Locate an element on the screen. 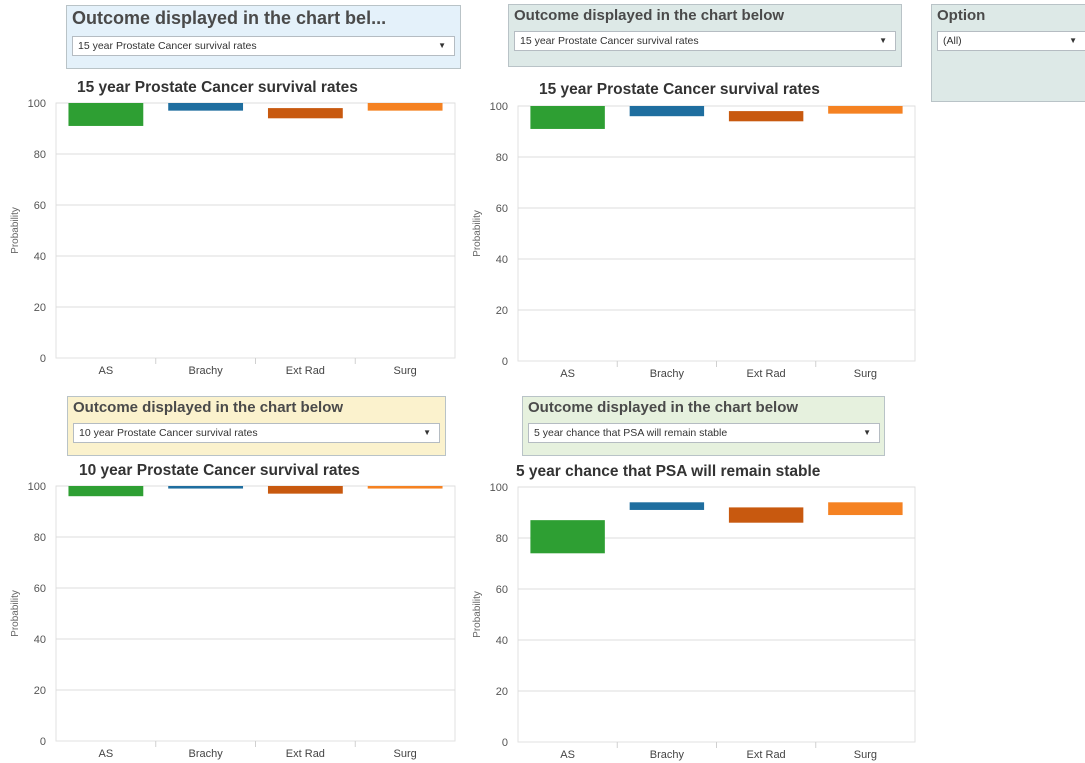 The image size is (1085, 763). y-tick-label: 0 is located at coordinates (505, 743).